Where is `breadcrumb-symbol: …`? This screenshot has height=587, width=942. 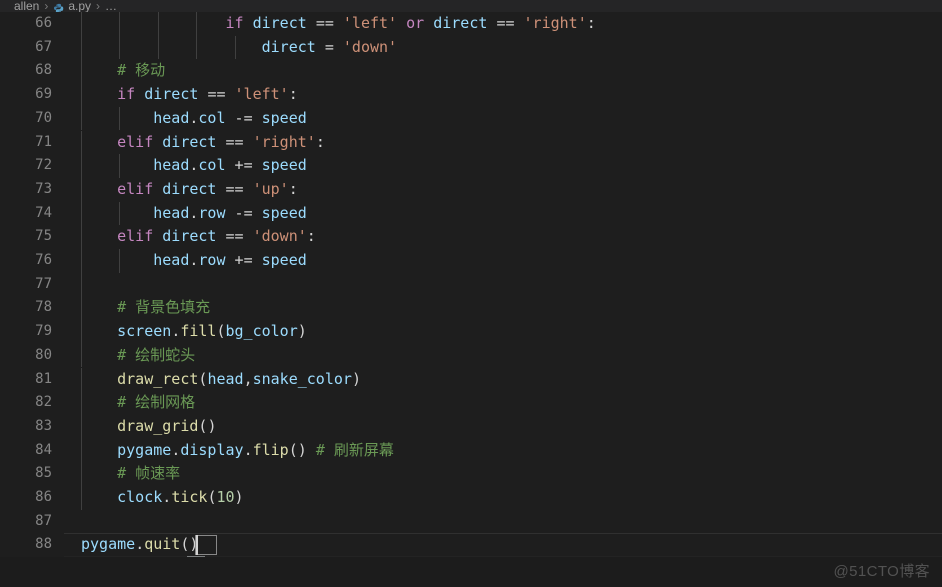
breadcrumb-symbol: … is located at coordinates (111, 6).